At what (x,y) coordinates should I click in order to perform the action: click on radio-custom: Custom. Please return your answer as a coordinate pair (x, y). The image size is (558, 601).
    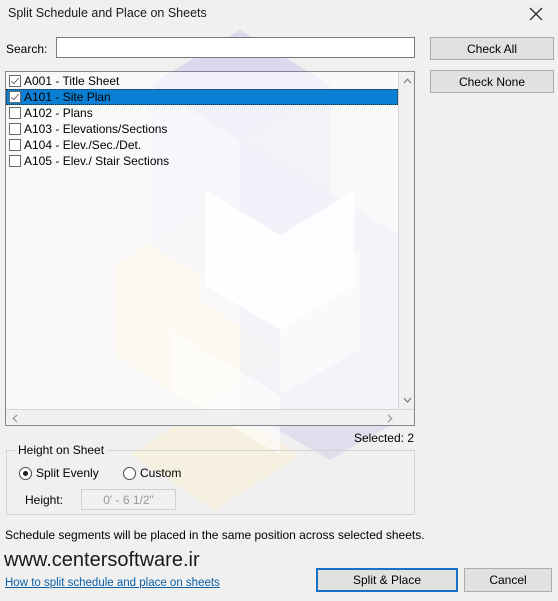
    Looking at the image, I should click on (152, 473).